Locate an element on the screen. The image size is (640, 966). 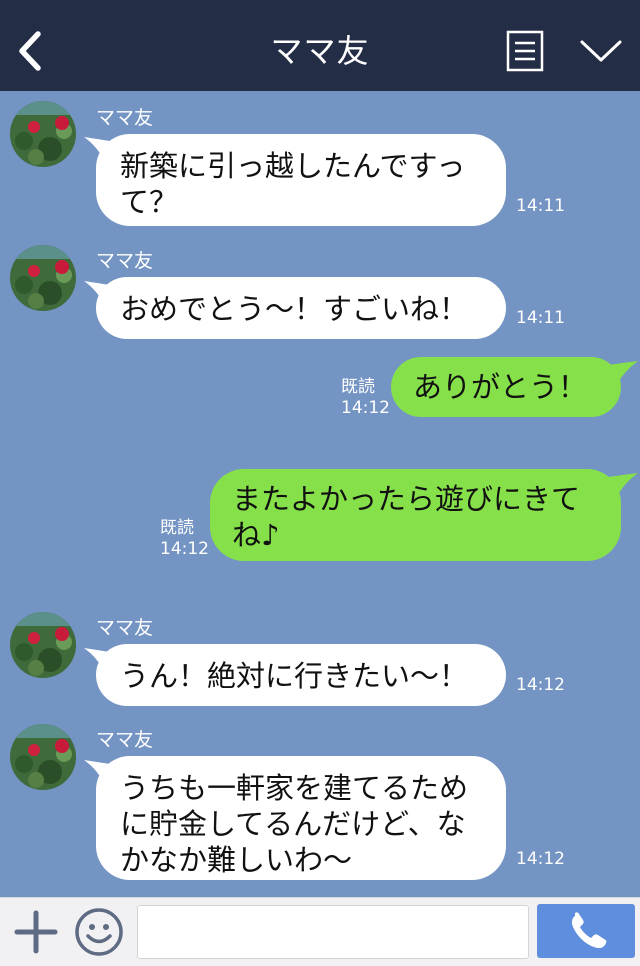
message-bubble-incoming: うん！絶対に行きたい〜！ is located at coordinates (301, 675).